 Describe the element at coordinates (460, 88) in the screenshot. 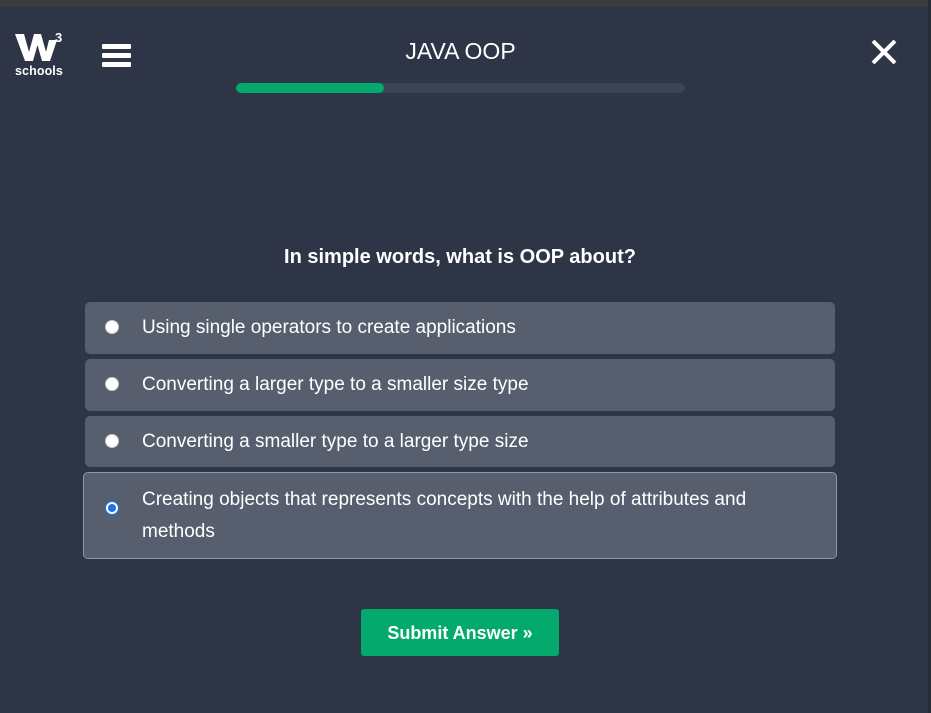

I see `quiz-progress-bar` at that location.